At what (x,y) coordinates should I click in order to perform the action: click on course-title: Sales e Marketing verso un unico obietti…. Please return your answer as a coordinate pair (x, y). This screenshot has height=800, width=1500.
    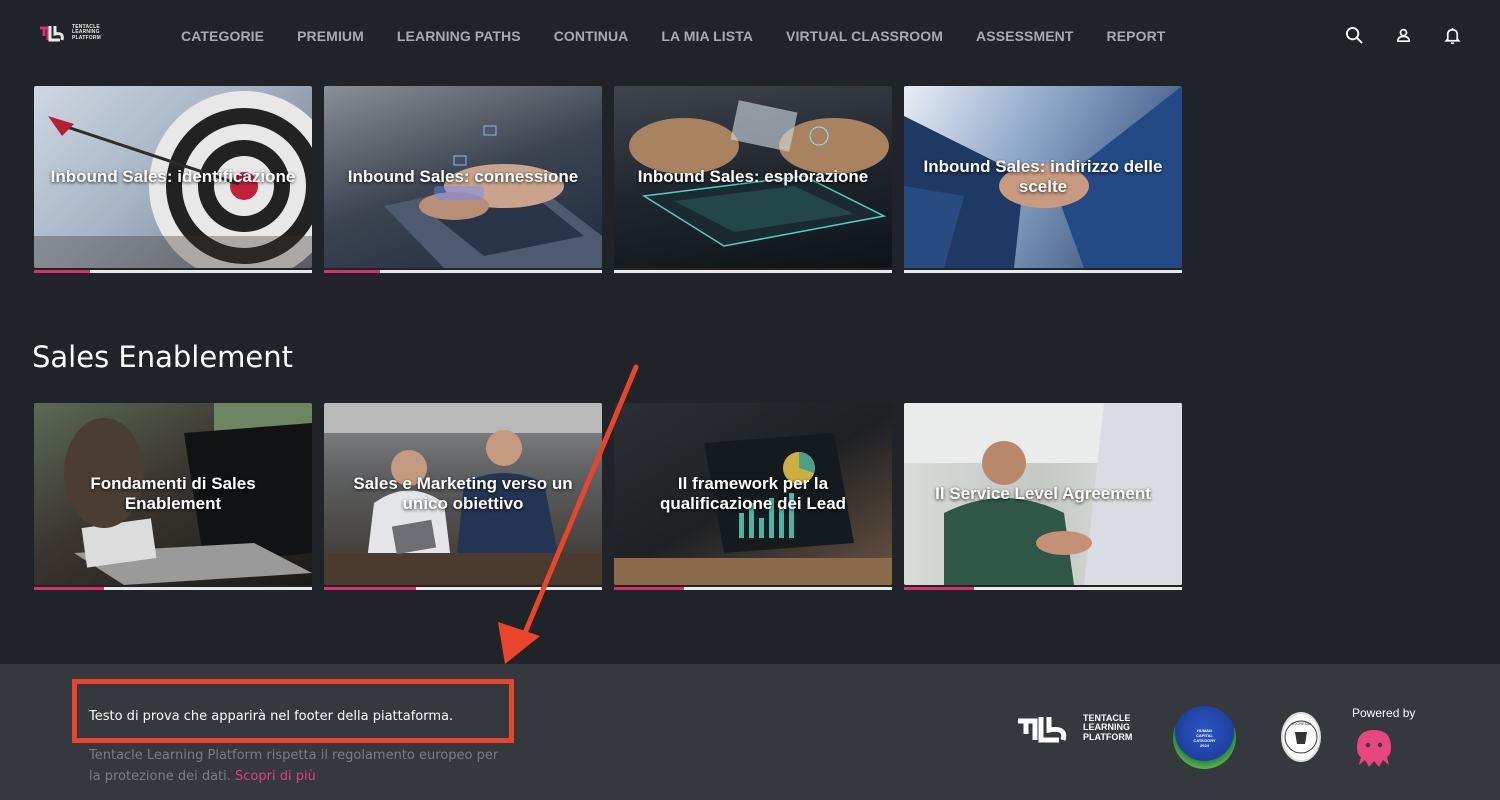
    Looking at the image, I should click on (463, 493).